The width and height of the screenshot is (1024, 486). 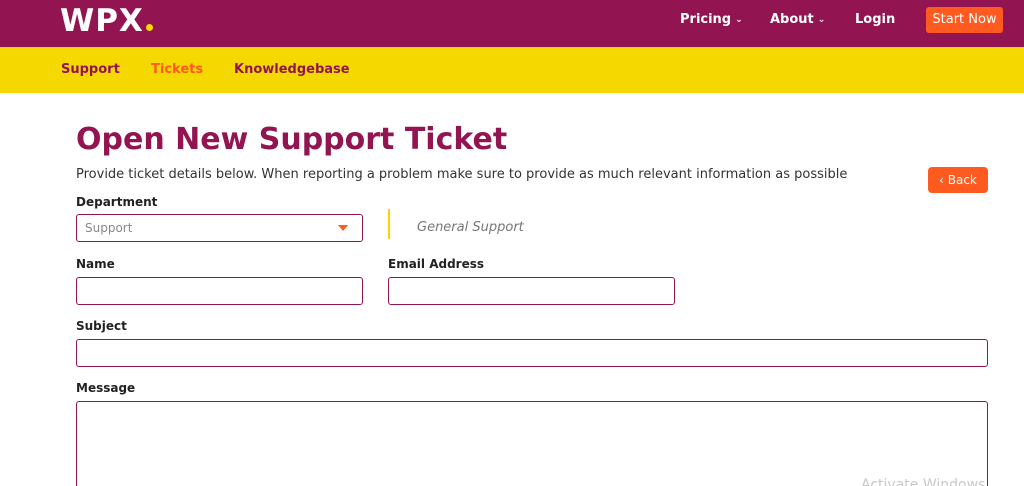 What do you see at coordinates (964, 20) in the screenshot?
I see `start-now-button: Start Now` at bounding box center [964, 20].